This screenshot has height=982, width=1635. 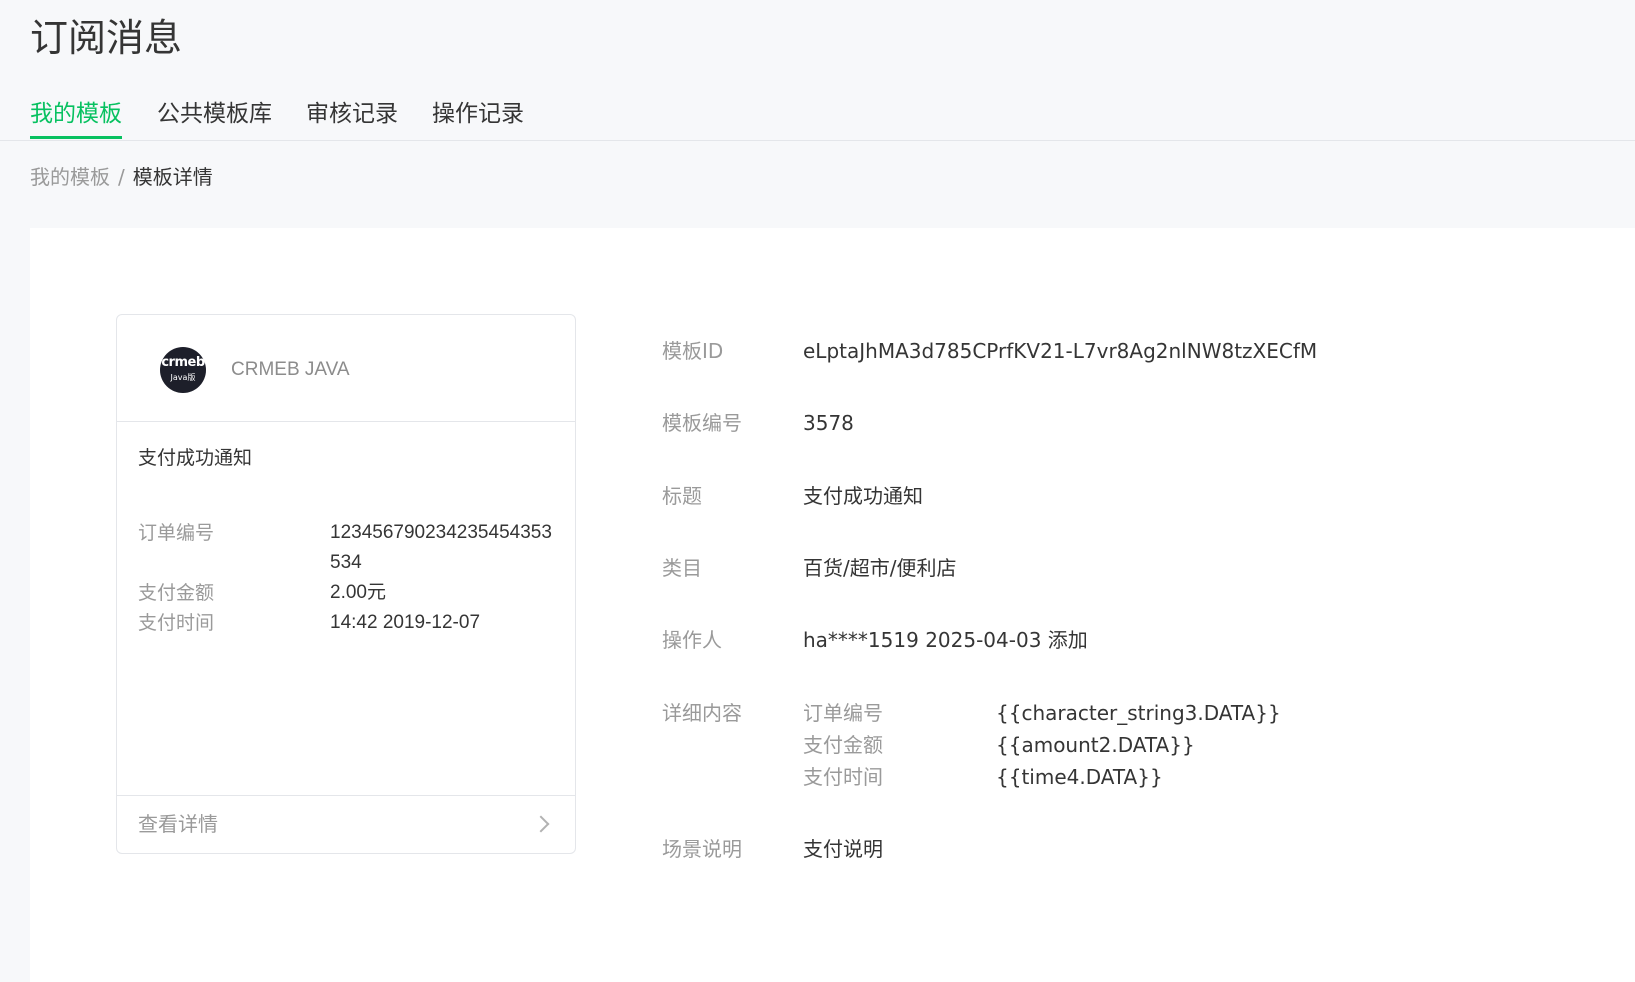 I want to click on detail-key: 模板编号, so click(x=702, y=423).